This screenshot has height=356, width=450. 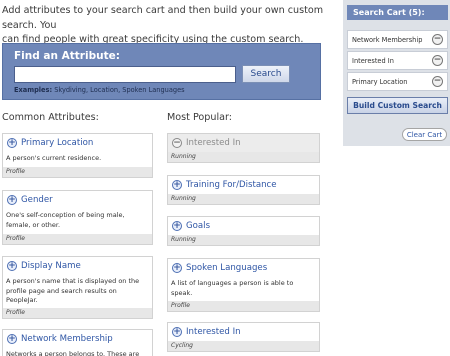 What do you see at coordinates (119, 90) in the screenshot?
I see `examples-text: Skydiving, Location, Spoken Languages` at bounding box center [119, 90].